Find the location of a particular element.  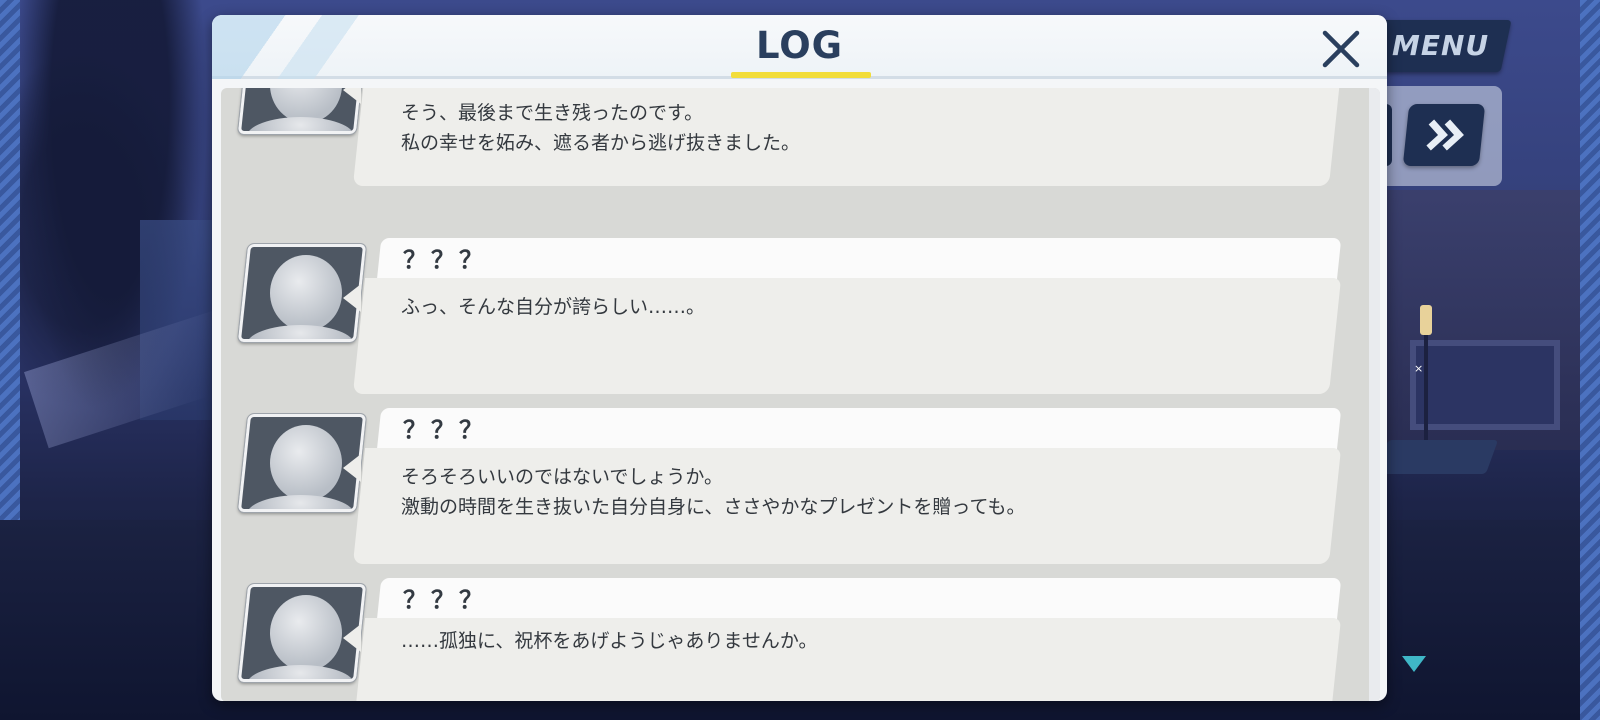

log-header: LOG is located at coordinates (799, 47).